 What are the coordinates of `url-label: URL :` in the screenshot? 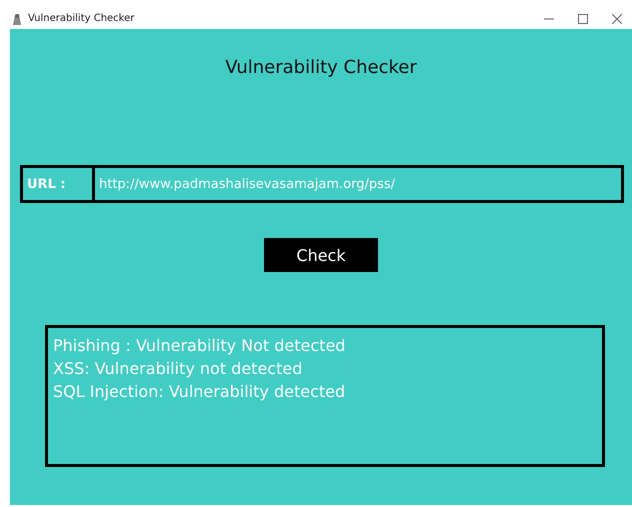 It's located at (57, 184).